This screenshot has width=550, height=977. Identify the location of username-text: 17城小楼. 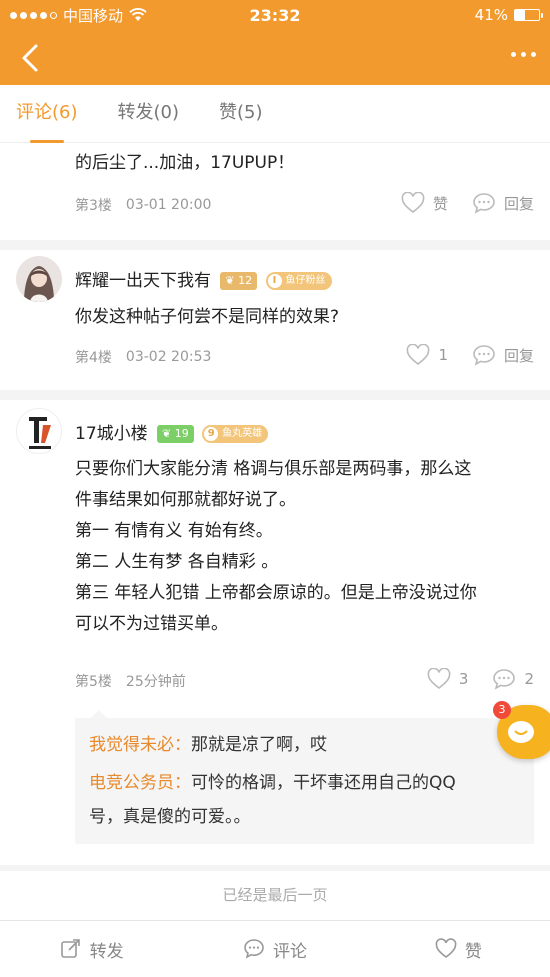
(111, 434).